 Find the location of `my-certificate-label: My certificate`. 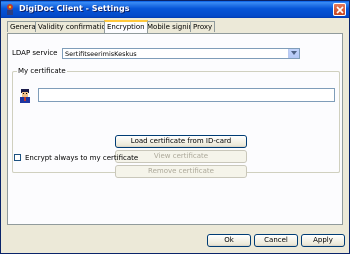

my-certificate-label: My certificate is located at coordinates (42, 71).